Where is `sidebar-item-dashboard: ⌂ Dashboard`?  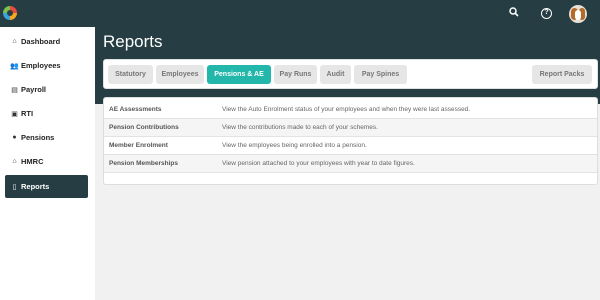
sidebar-item-dashboard: ⌂ Dashboard is located at coordinates (46, 41).